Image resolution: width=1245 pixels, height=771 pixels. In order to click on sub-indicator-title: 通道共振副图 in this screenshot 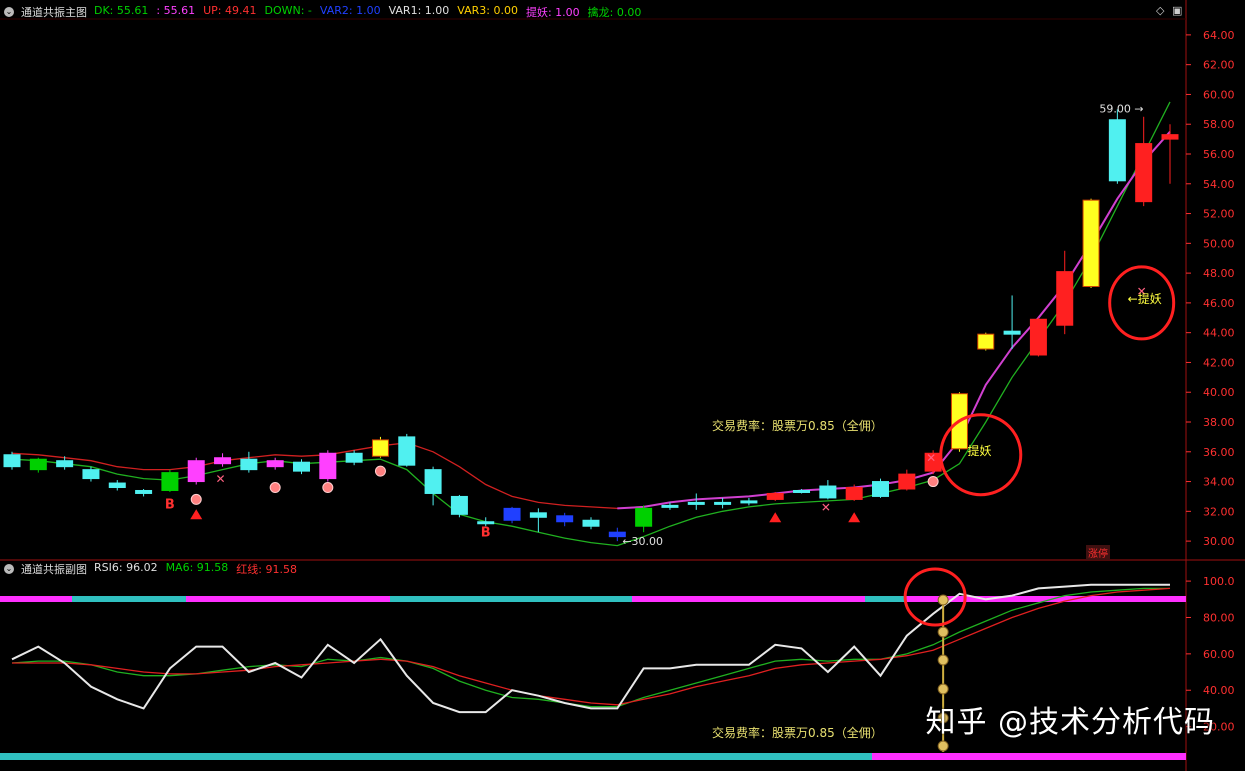, I will do `click(54, 569)`.